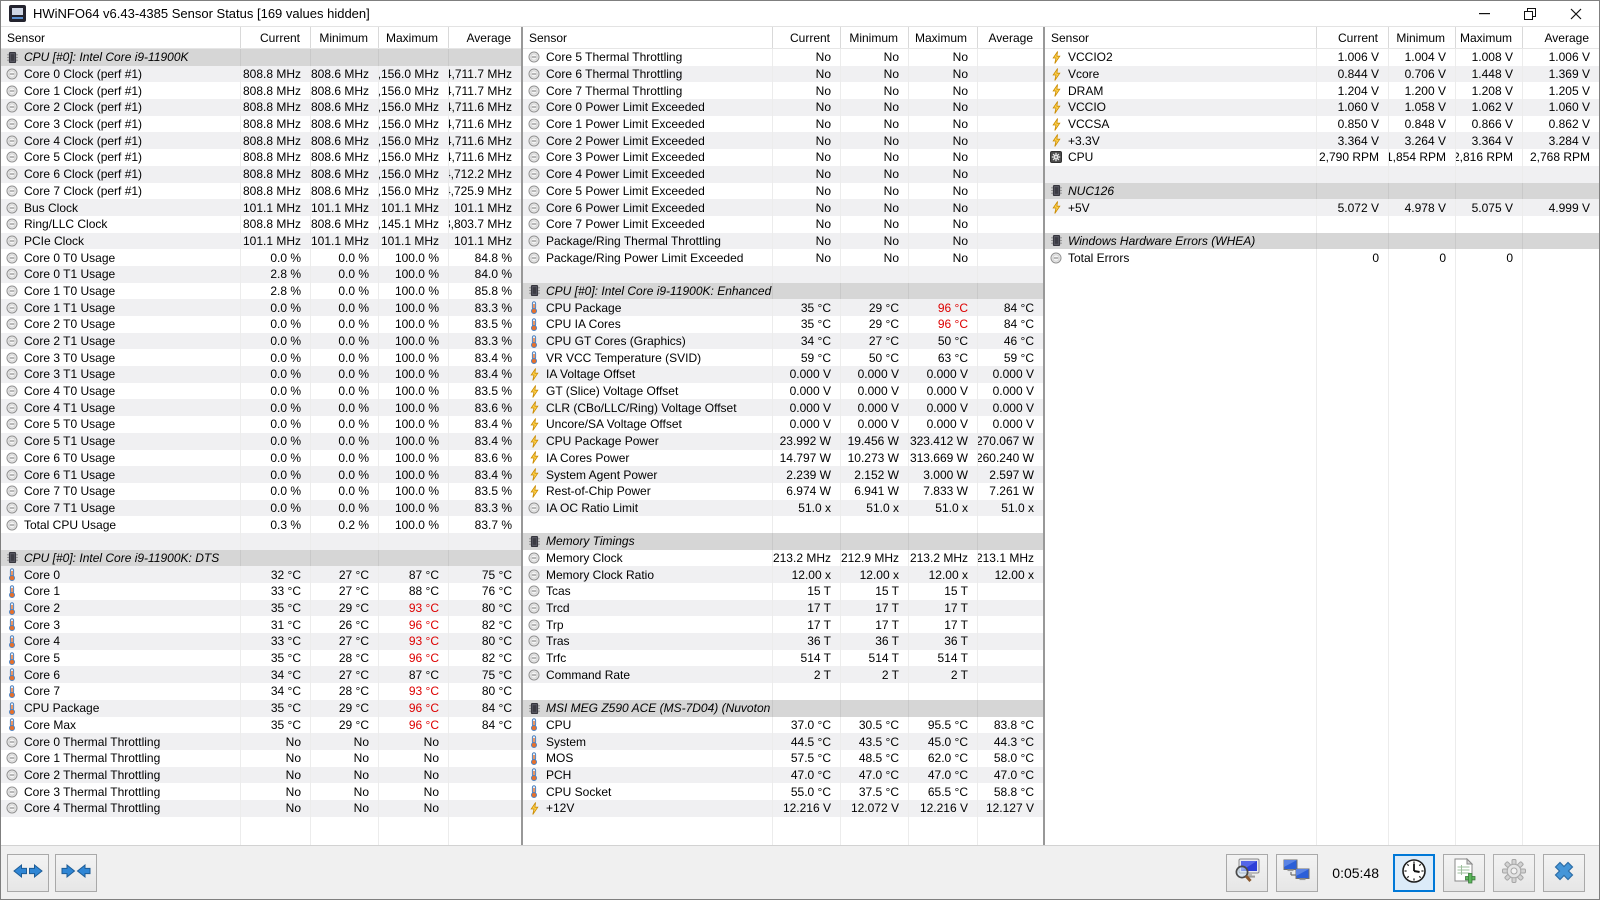  I want to click on expand-columns-button, so click(28, 872).